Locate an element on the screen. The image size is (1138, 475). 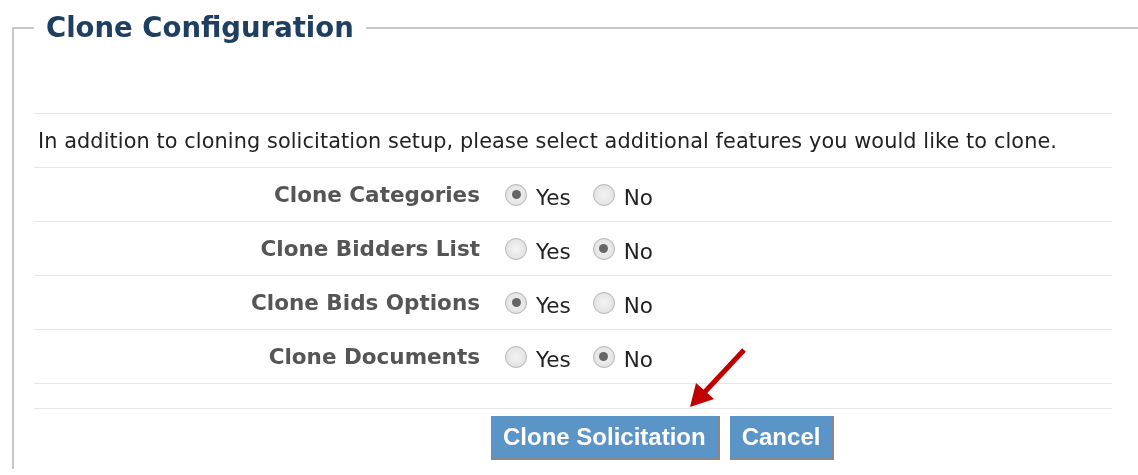
pointer-arrow is located at coordinates (718, 378).